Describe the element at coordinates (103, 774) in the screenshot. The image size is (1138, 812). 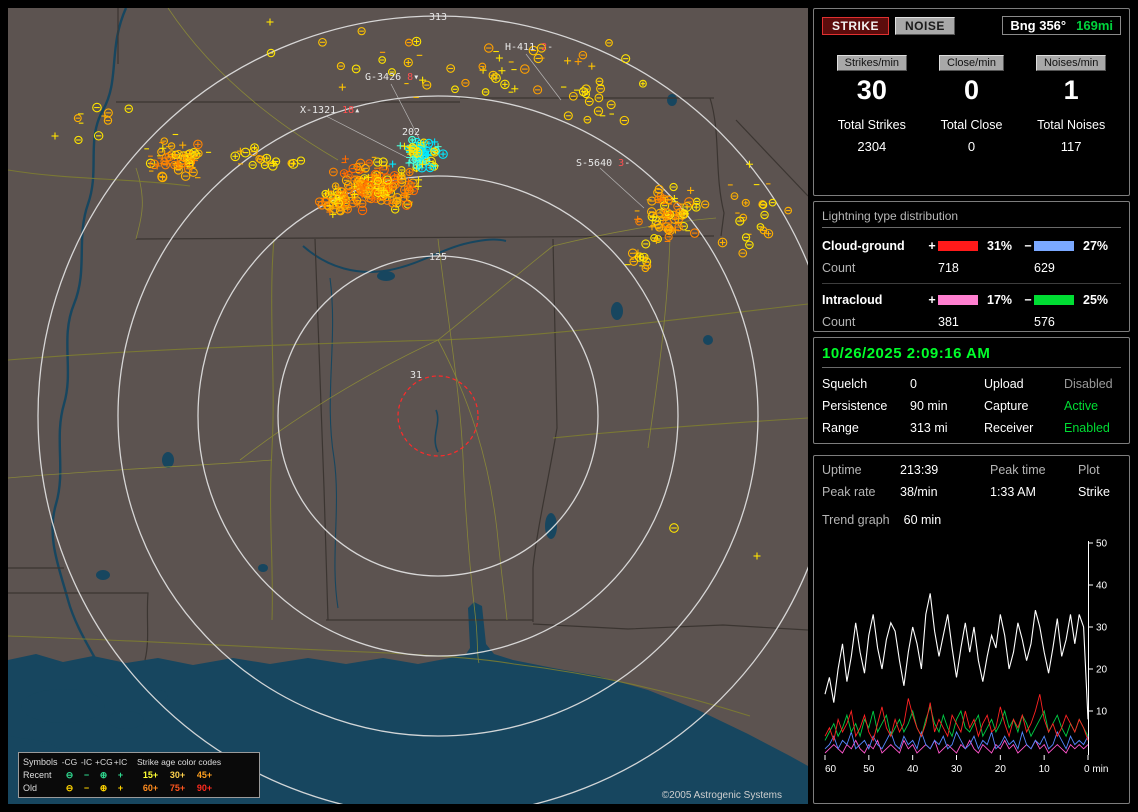
I see `legend-strike-symbol-2: ⊕` at that location.